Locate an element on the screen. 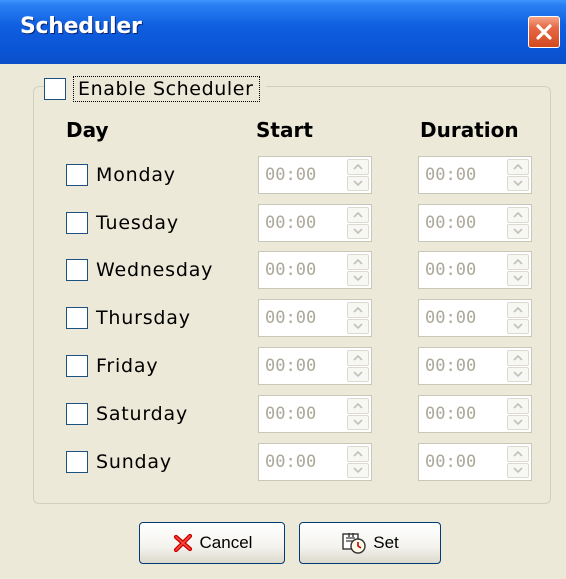  saturday-duration-value: 00:00 is located at coordinates (450, 414).